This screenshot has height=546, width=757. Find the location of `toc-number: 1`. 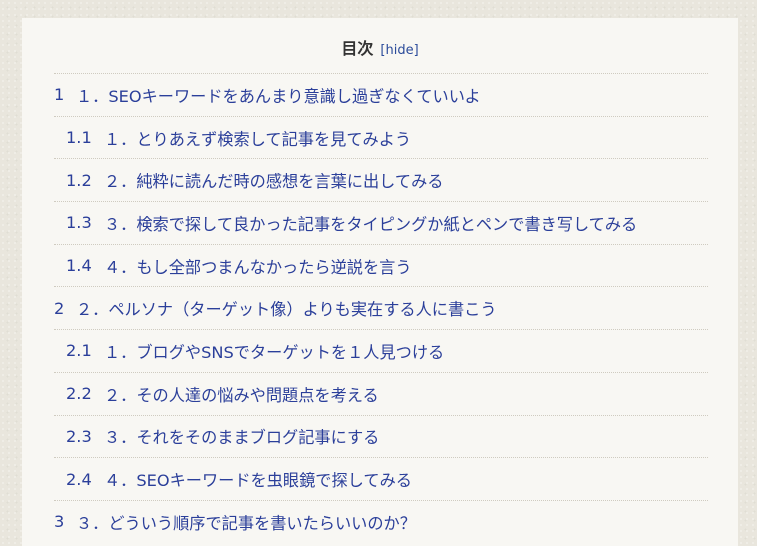

toc-number: 1 is located at coordinates (59, 95).